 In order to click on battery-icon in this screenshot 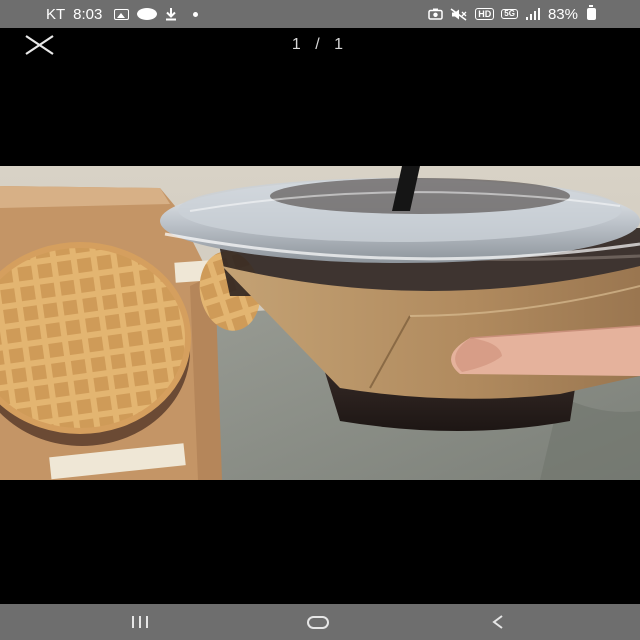, I will do `click(591, 12)`.